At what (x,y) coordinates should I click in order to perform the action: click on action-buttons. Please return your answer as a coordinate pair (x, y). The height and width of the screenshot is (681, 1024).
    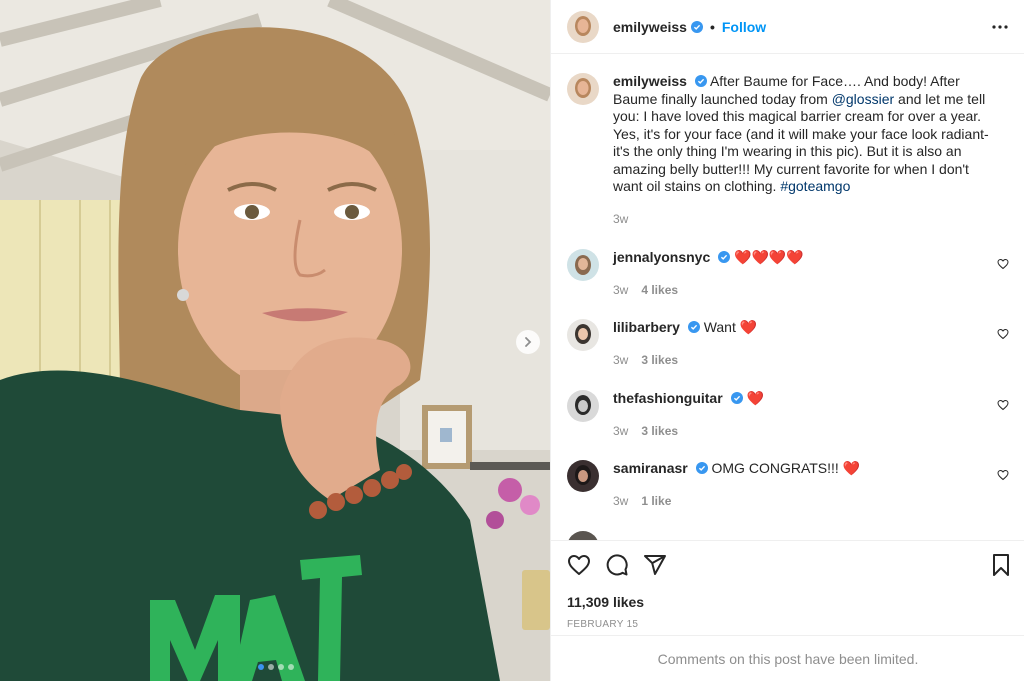
    Looking at the image, I should click on (617, 565).